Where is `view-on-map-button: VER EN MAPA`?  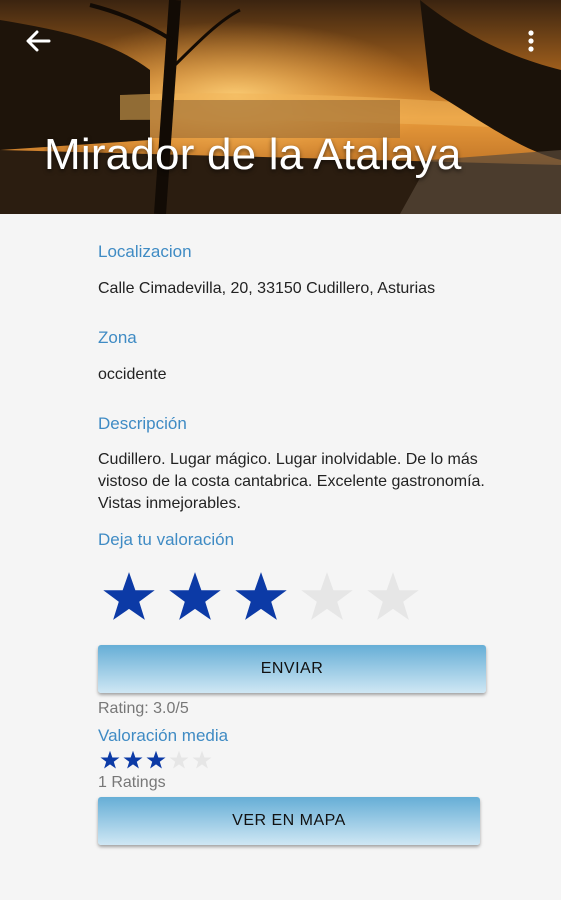 view-on-map-button: VER EN MAPA is located at coordinates (289, 821).